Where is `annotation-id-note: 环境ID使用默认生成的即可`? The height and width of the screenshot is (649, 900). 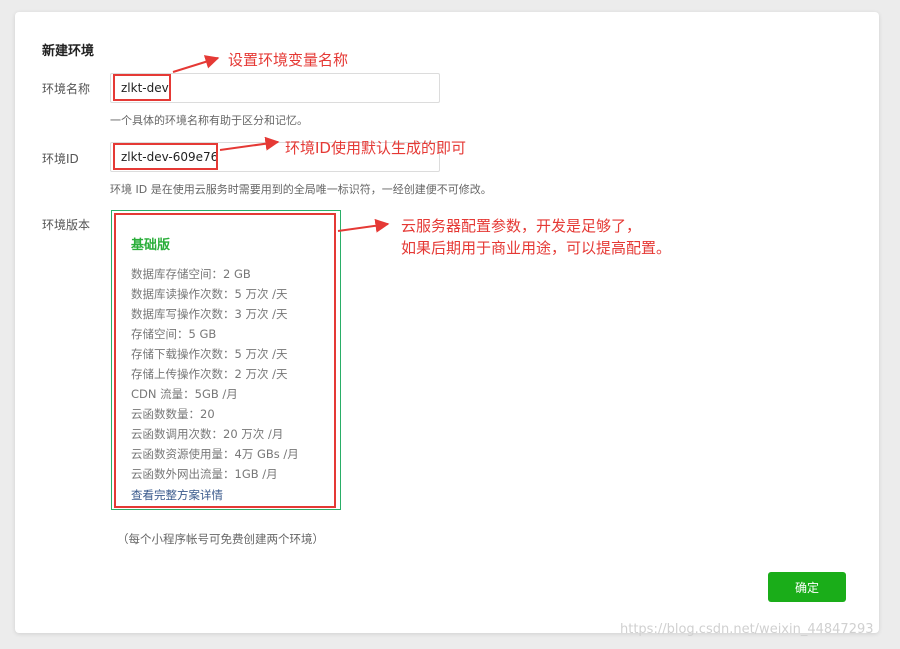
annotation-id-note: 环境ID使用默认生成的即可 is located at coordinates (375, 148).